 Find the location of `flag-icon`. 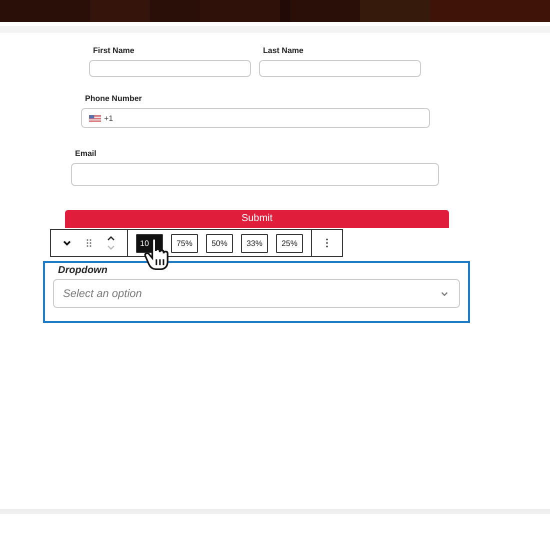

flag-icon is located at coordinates (95, 118).